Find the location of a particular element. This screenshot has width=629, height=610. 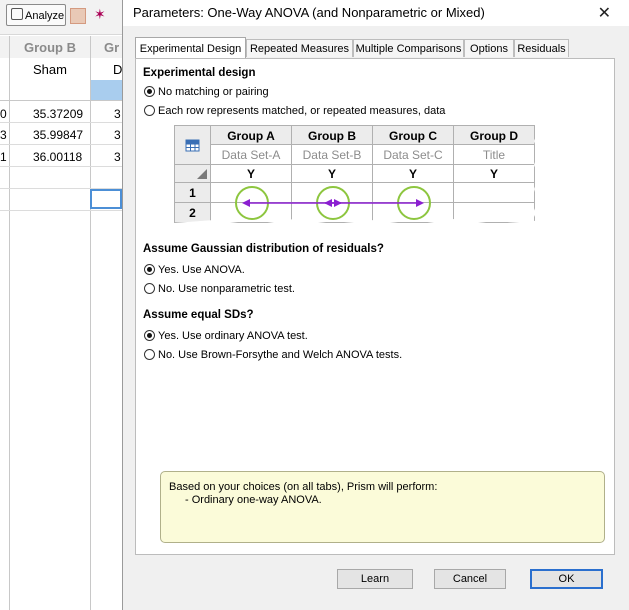

magic-wand-icon: ✶ is located at coordinates (102, 14).